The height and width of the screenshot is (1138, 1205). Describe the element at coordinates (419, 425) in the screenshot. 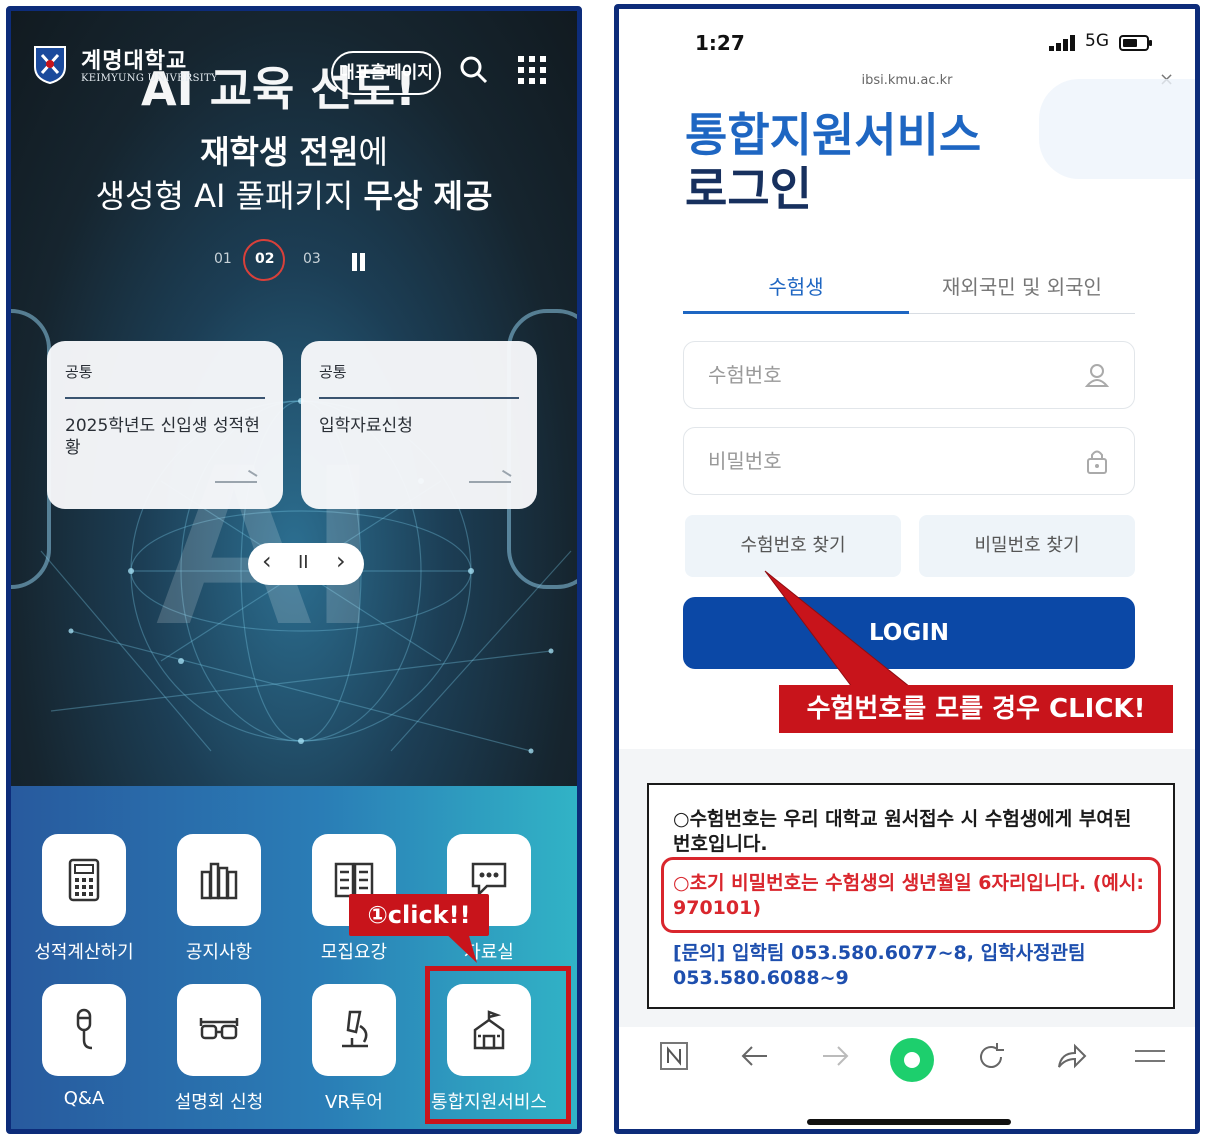

I see `notice-card-2: 공통 입학자료신청` at that location.